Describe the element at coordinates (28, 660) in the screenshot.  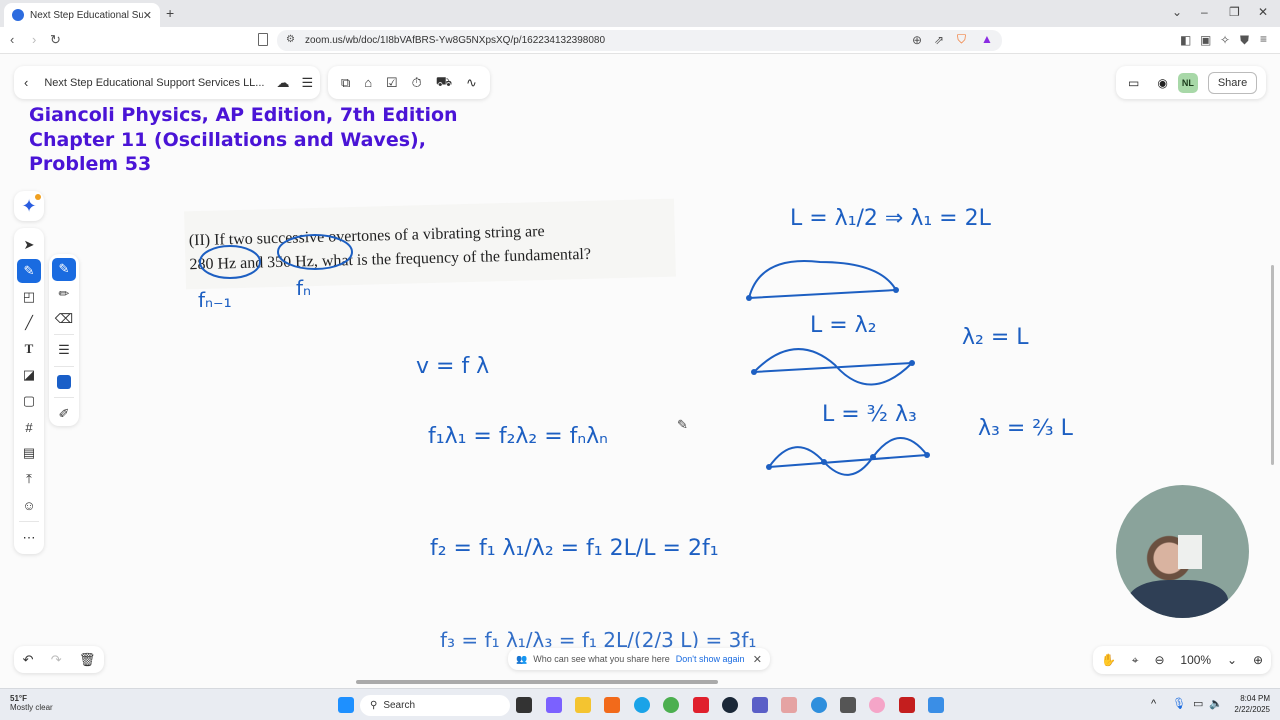
I see `undo-icon: ↶` at that location.